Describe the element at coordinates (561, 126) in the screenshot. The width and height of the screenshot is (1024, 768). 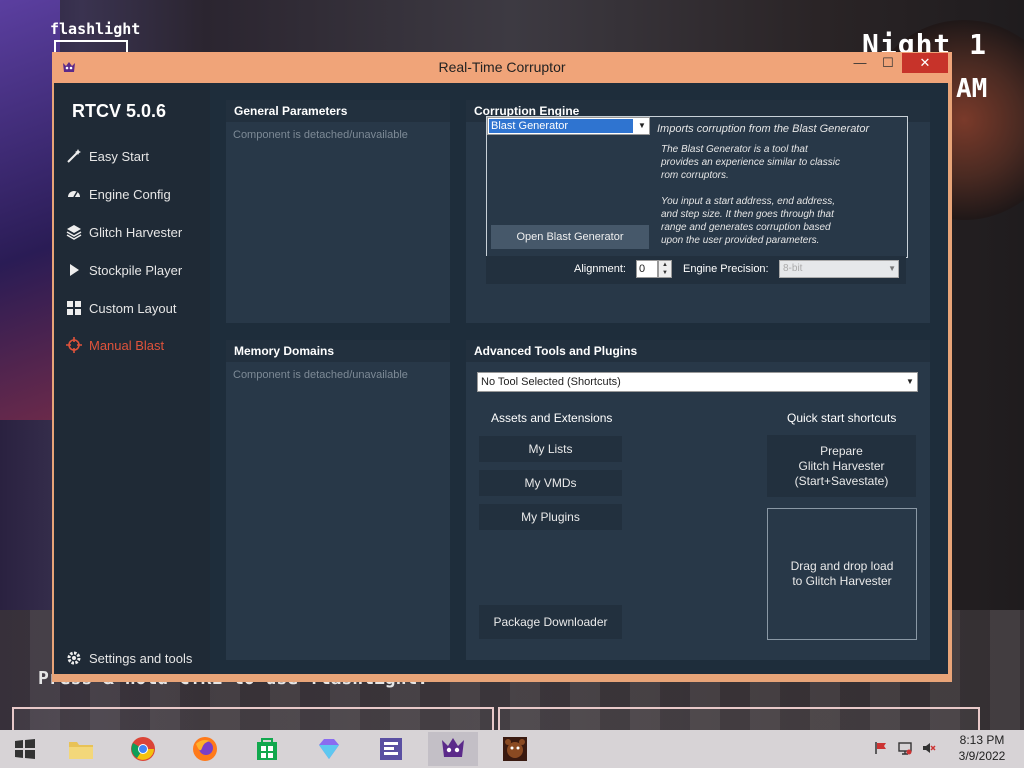
I see `engine-select-value: Blast Generator` at that location.